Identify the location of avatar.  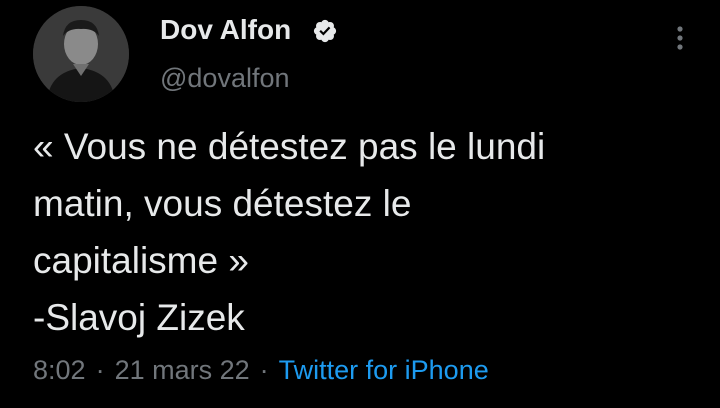
(81, 54).